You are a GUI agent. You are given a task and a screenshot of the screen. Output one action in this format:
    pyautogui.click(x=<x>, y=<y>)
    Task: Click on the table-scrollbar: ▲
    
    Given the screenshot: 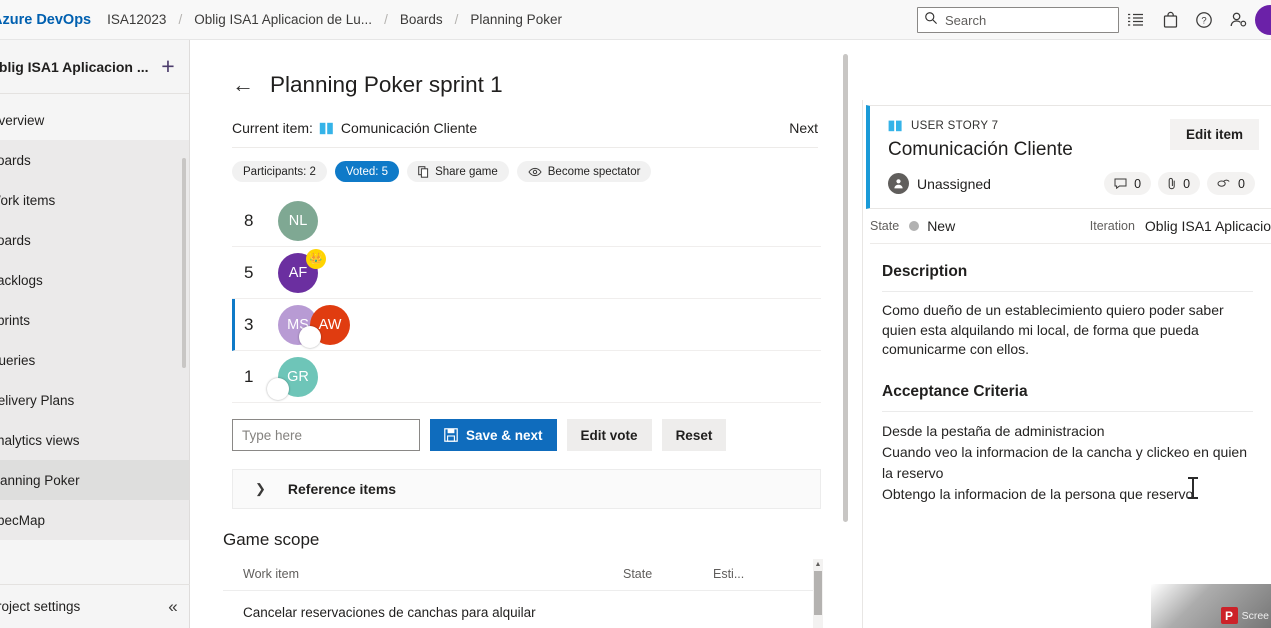 What is the action you would take?
    pyautogui.click(x=818, y=593)
    